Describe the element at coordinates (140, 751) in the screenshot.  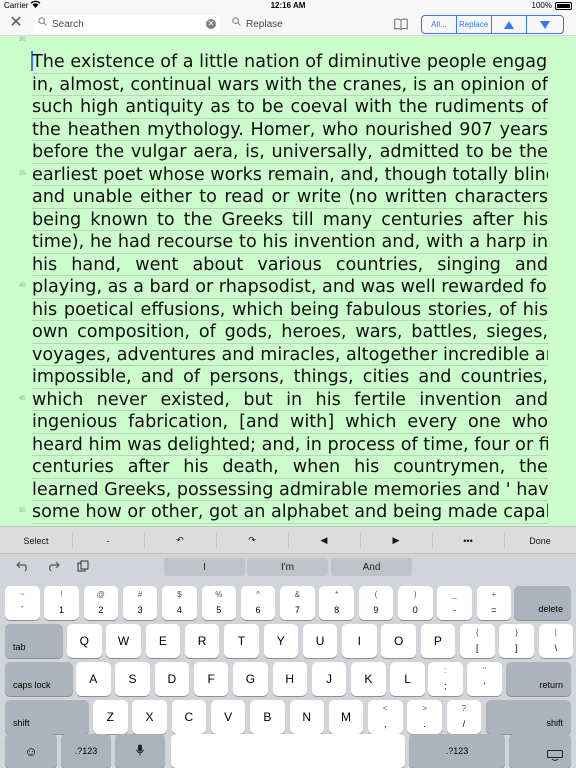
I see `dictation-key` at that location.